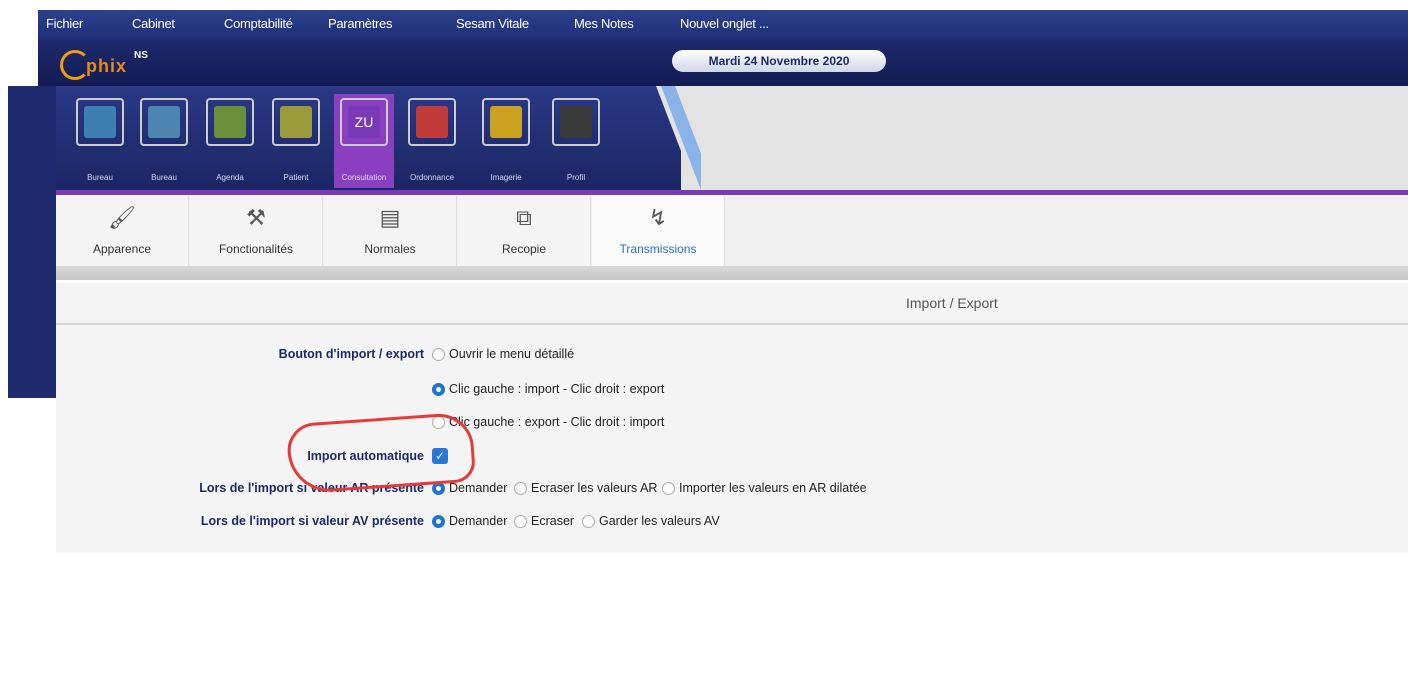 The height and width of the screenshot is (689, 1408). Describe the element at coordinates (256, 217) in the screenshot. I see `tools-icon: ⚒` at that location.